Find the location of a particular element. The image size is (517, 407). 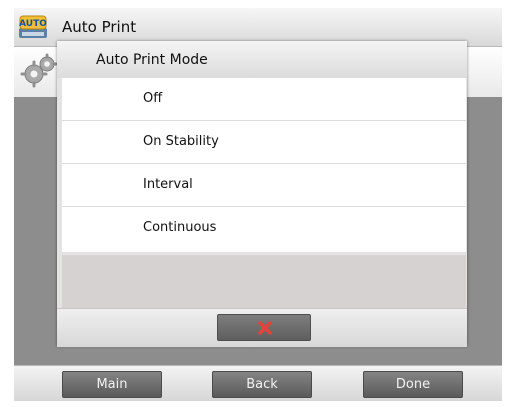

svg-text: AUTO is located at coordinates (33, 24).